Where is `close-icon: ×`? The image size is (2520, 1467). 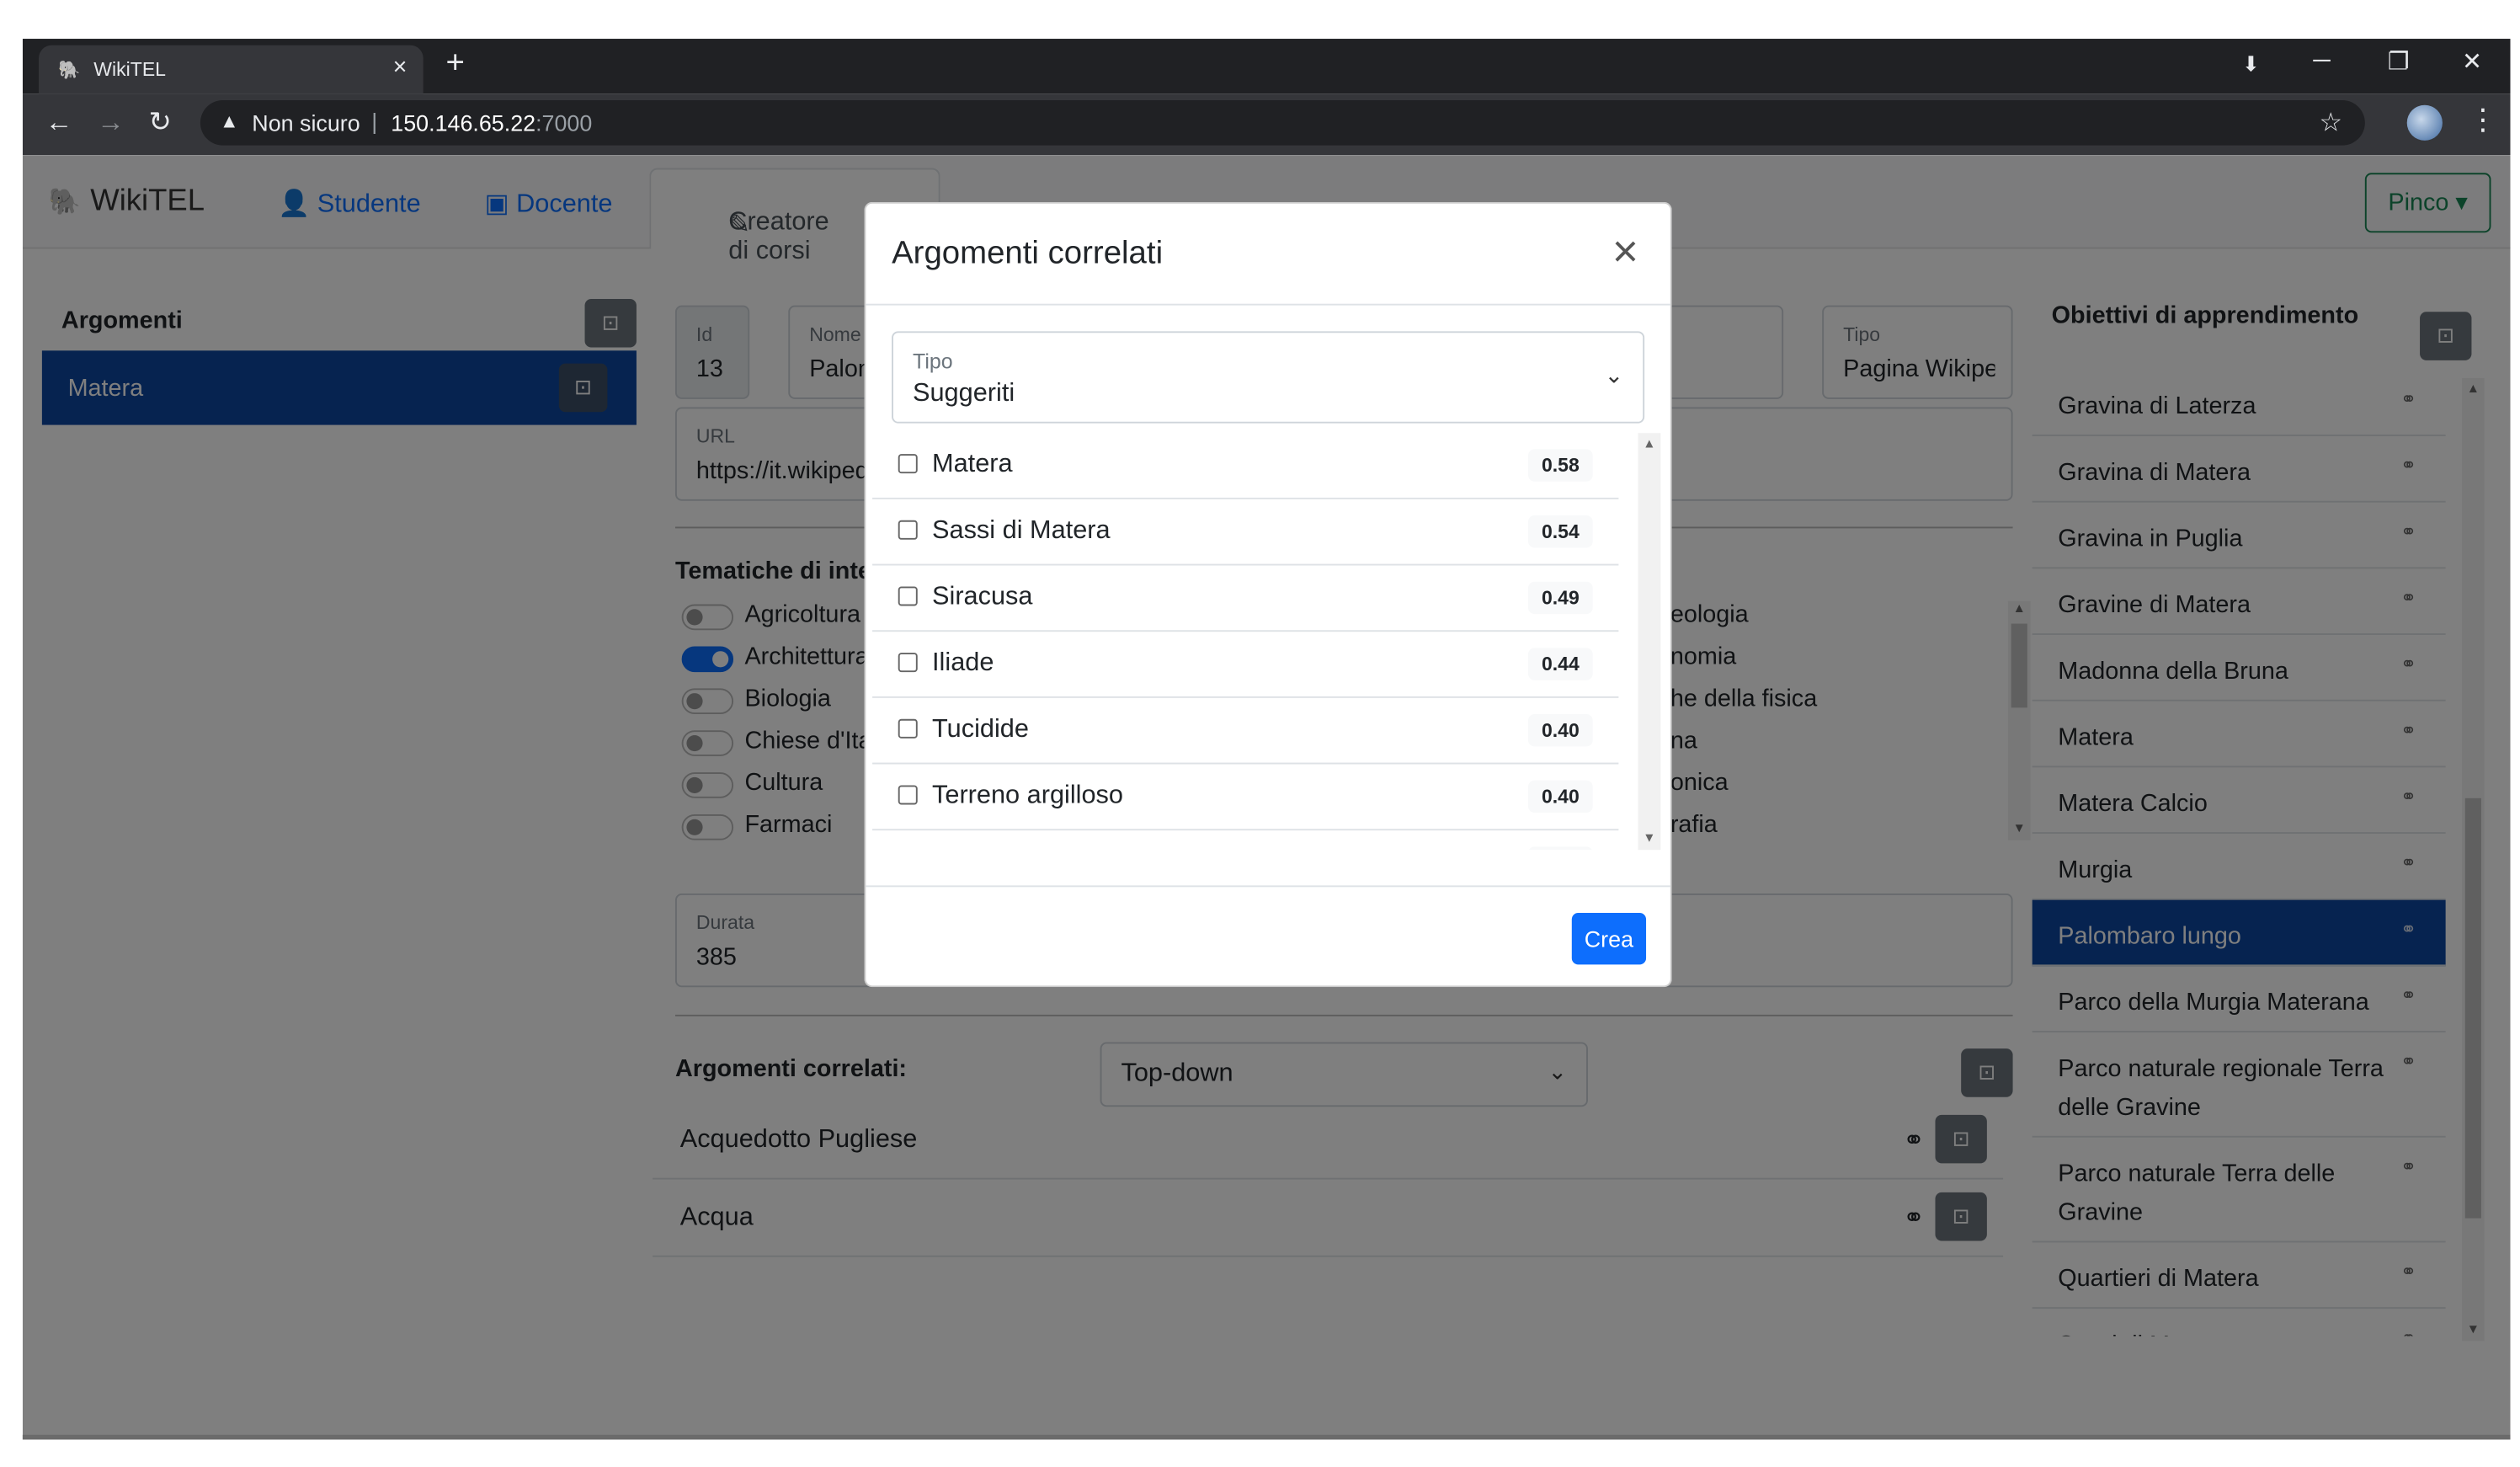 close-icon: × is located at coordinates (1625, 252).